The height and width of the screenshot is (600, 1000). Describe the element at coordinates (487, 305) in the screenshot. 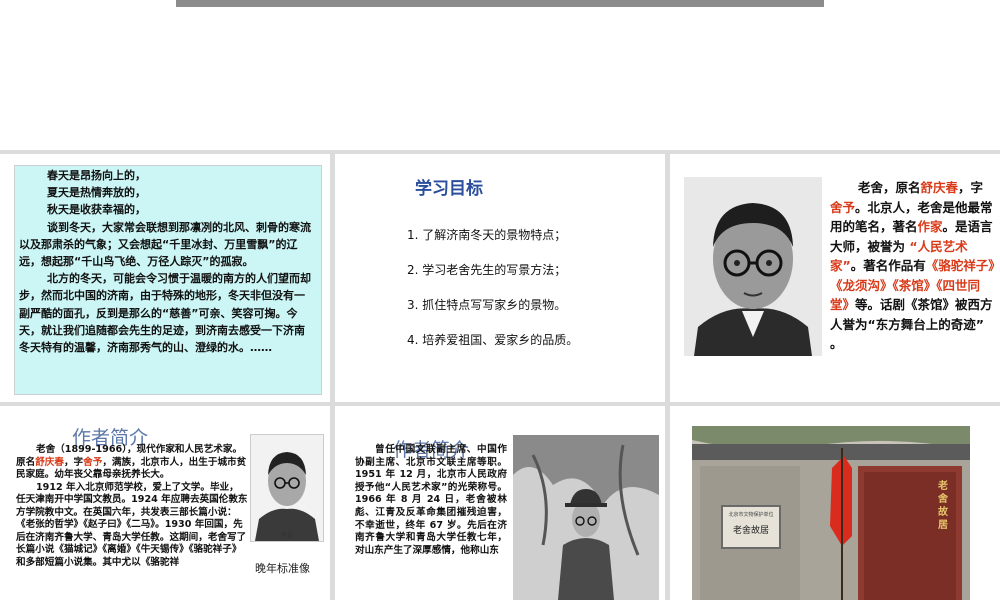

I see `goal-item: 3. 抓住特点写写家乡的景物。` at that location.